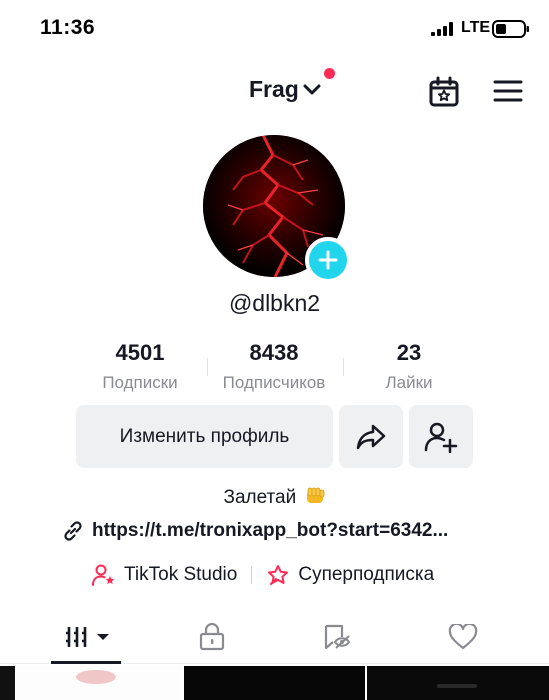 This screenshot has width=549, height=700. Describe the element at coordinates (444, 92) in the screenshot. I see `calendar-star-icon` at that location.